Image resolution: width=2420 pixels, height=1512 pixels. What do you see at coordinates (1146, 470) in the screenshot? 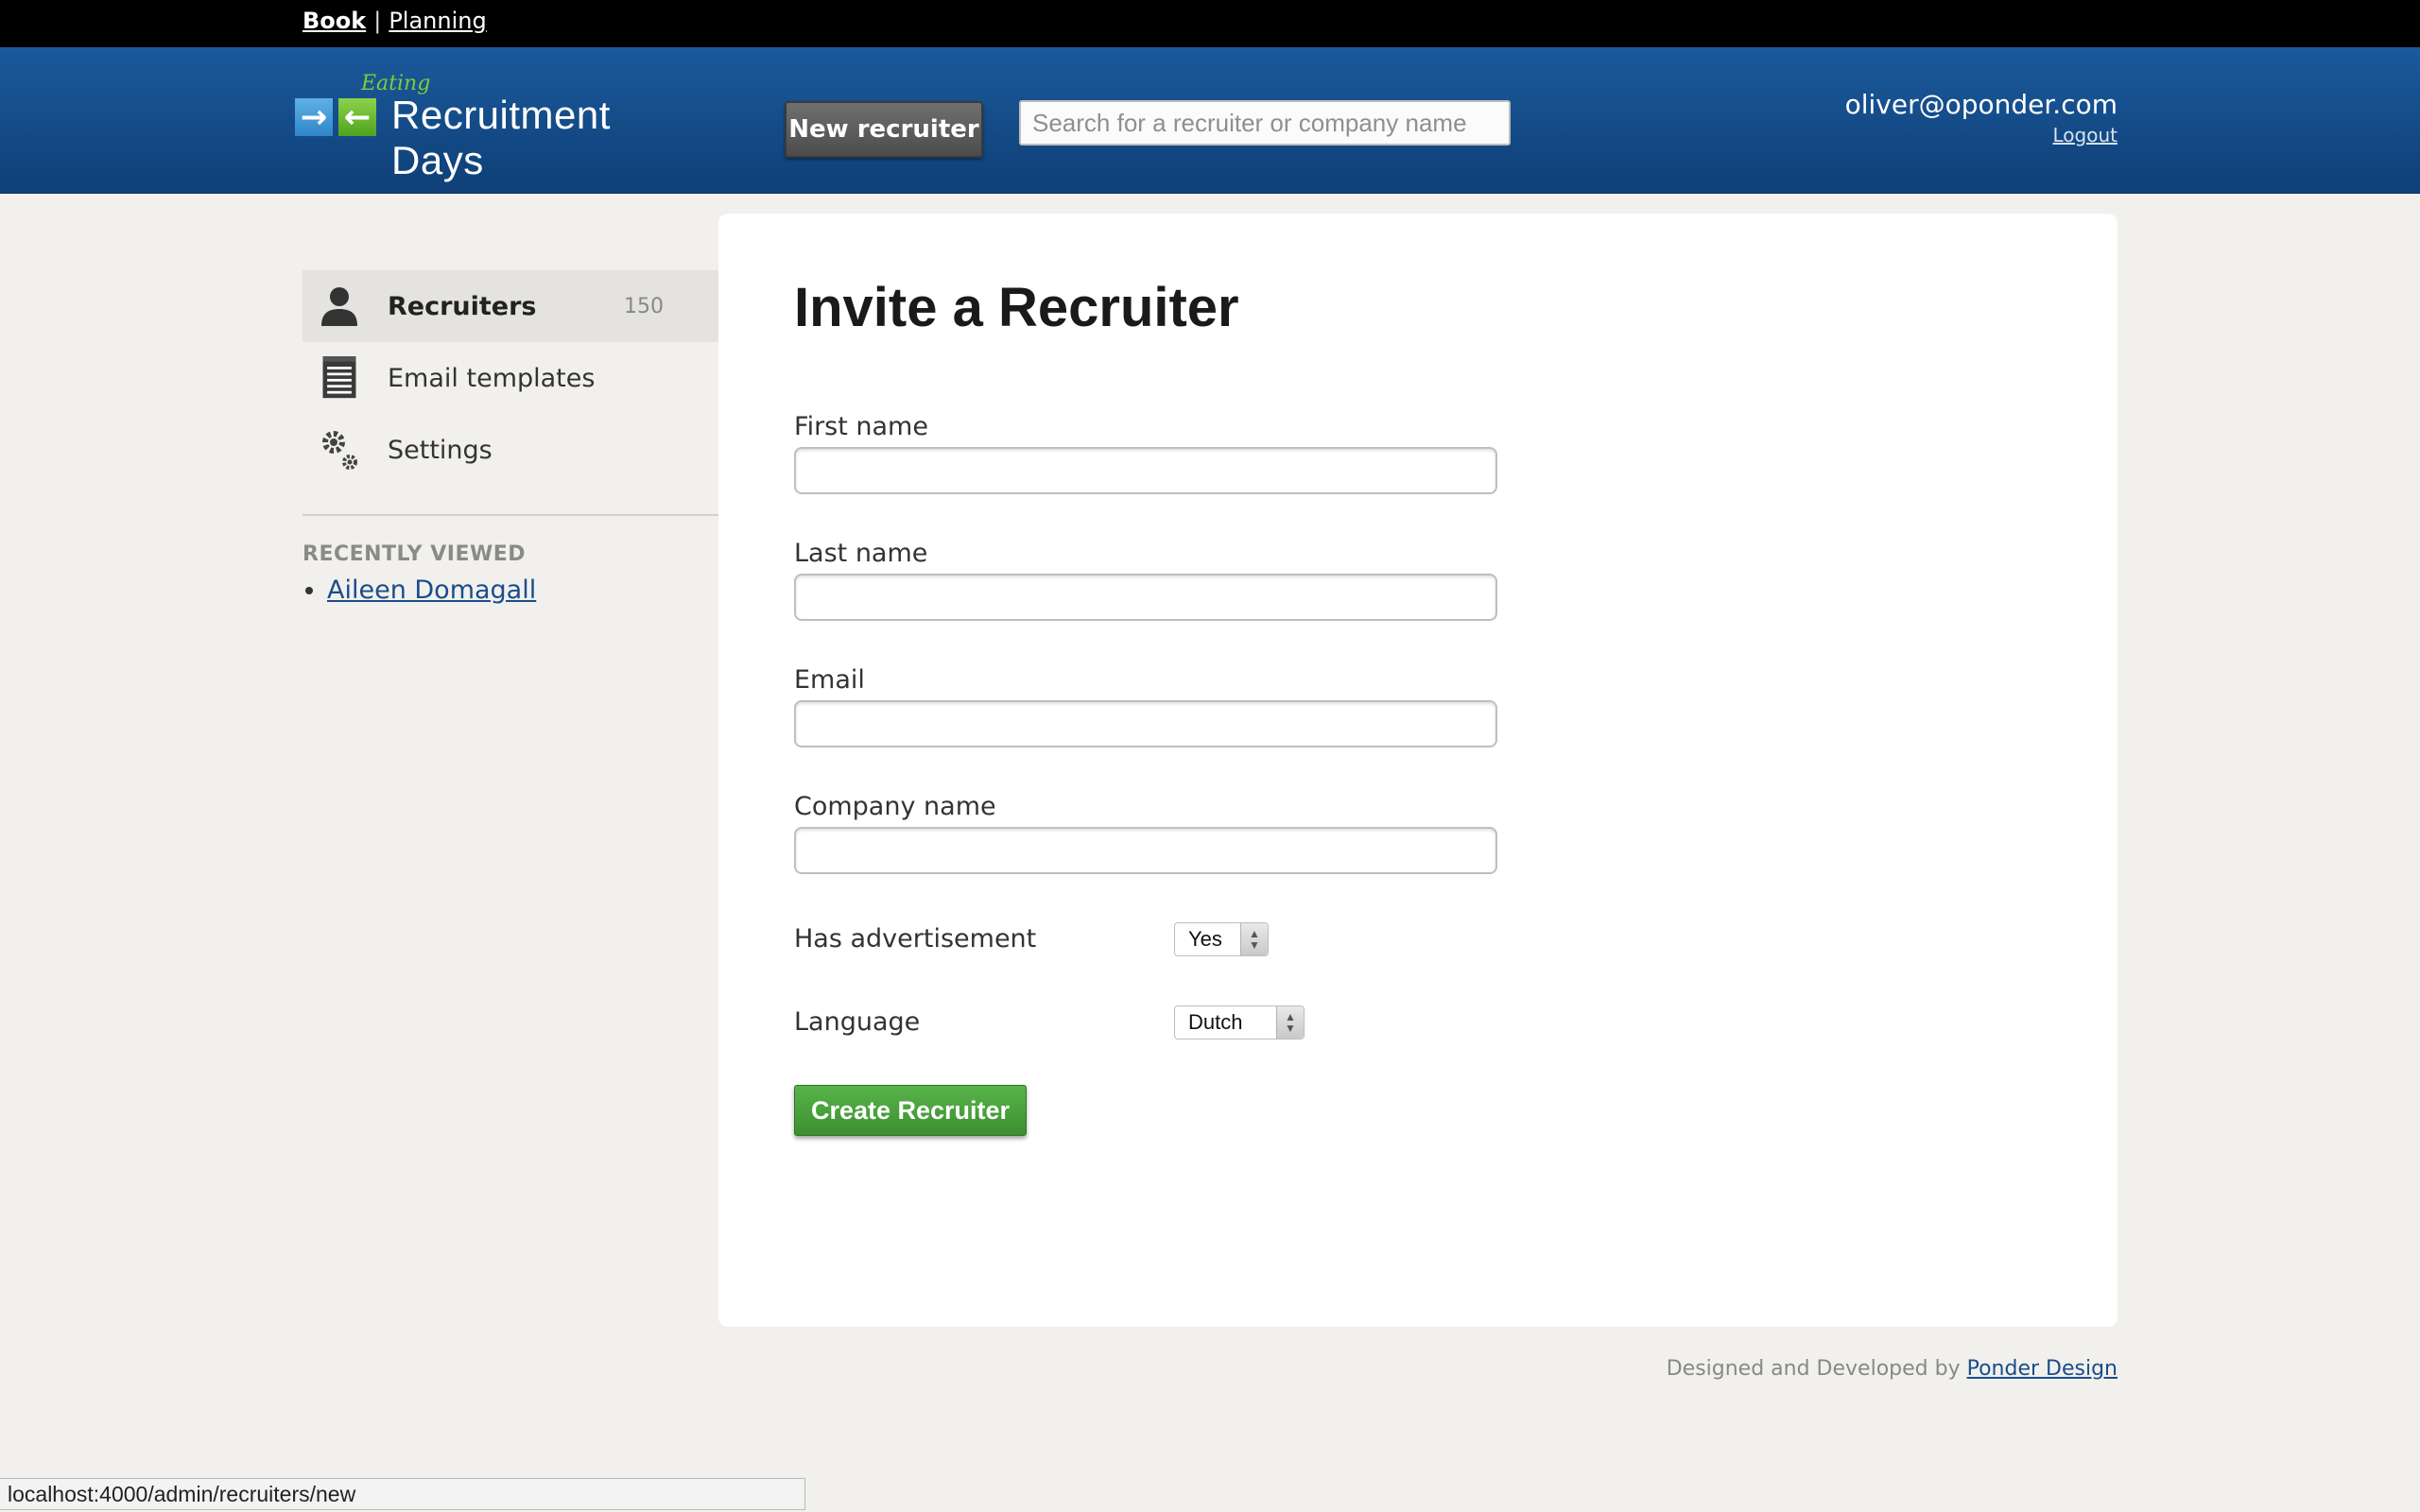
I see `first-name-input` at bounding box center [1146, 470].